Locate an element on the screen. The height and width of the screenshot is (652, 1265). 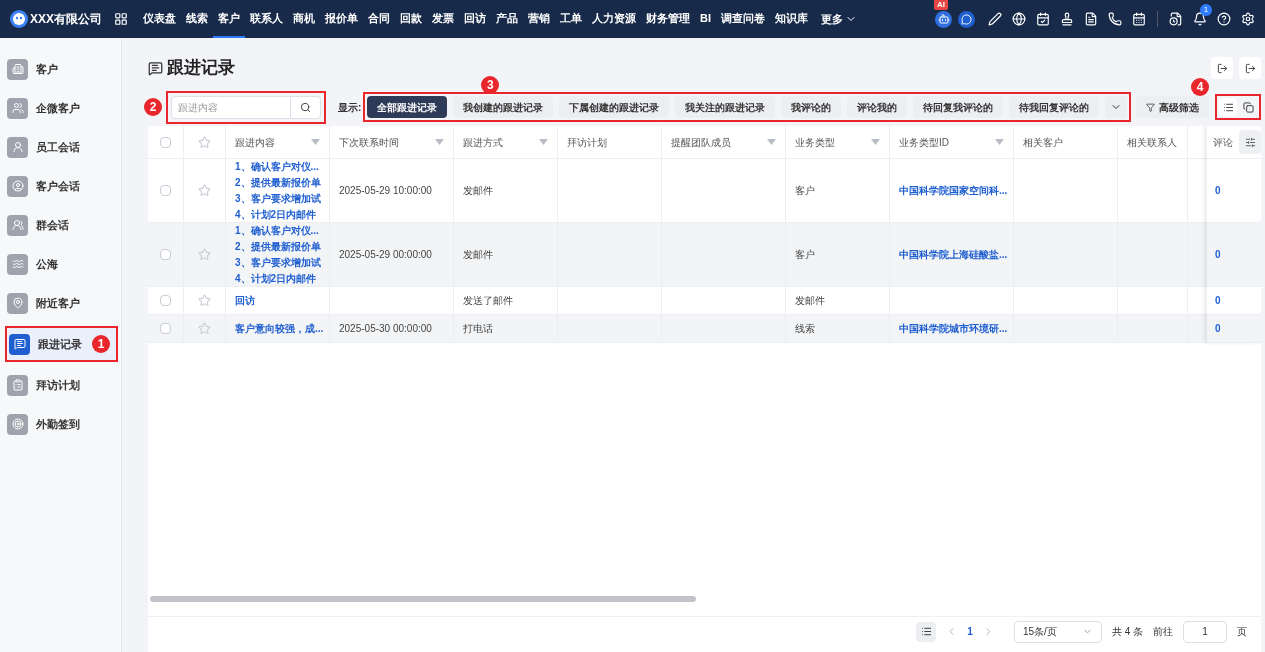
nav-tab: 发票 is located at coordinates (443, 19).